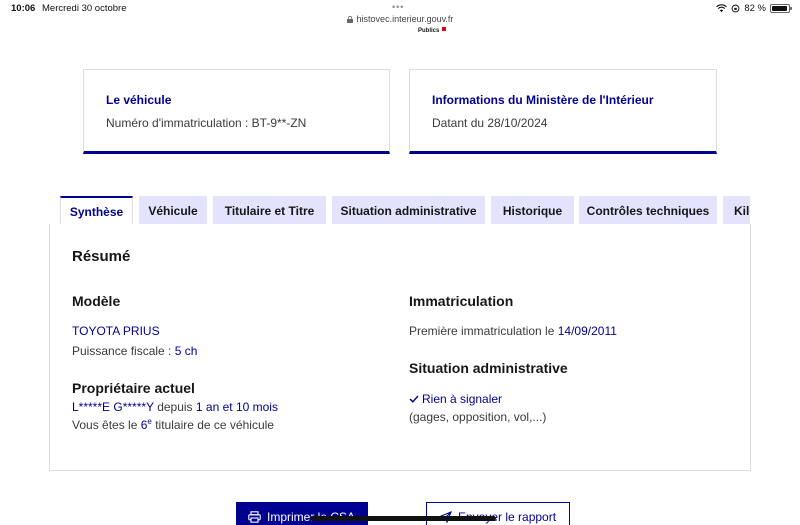  Describe the element at coordinates (101, 256) in the screenshot. I see `page-title: Résumé` at that location.